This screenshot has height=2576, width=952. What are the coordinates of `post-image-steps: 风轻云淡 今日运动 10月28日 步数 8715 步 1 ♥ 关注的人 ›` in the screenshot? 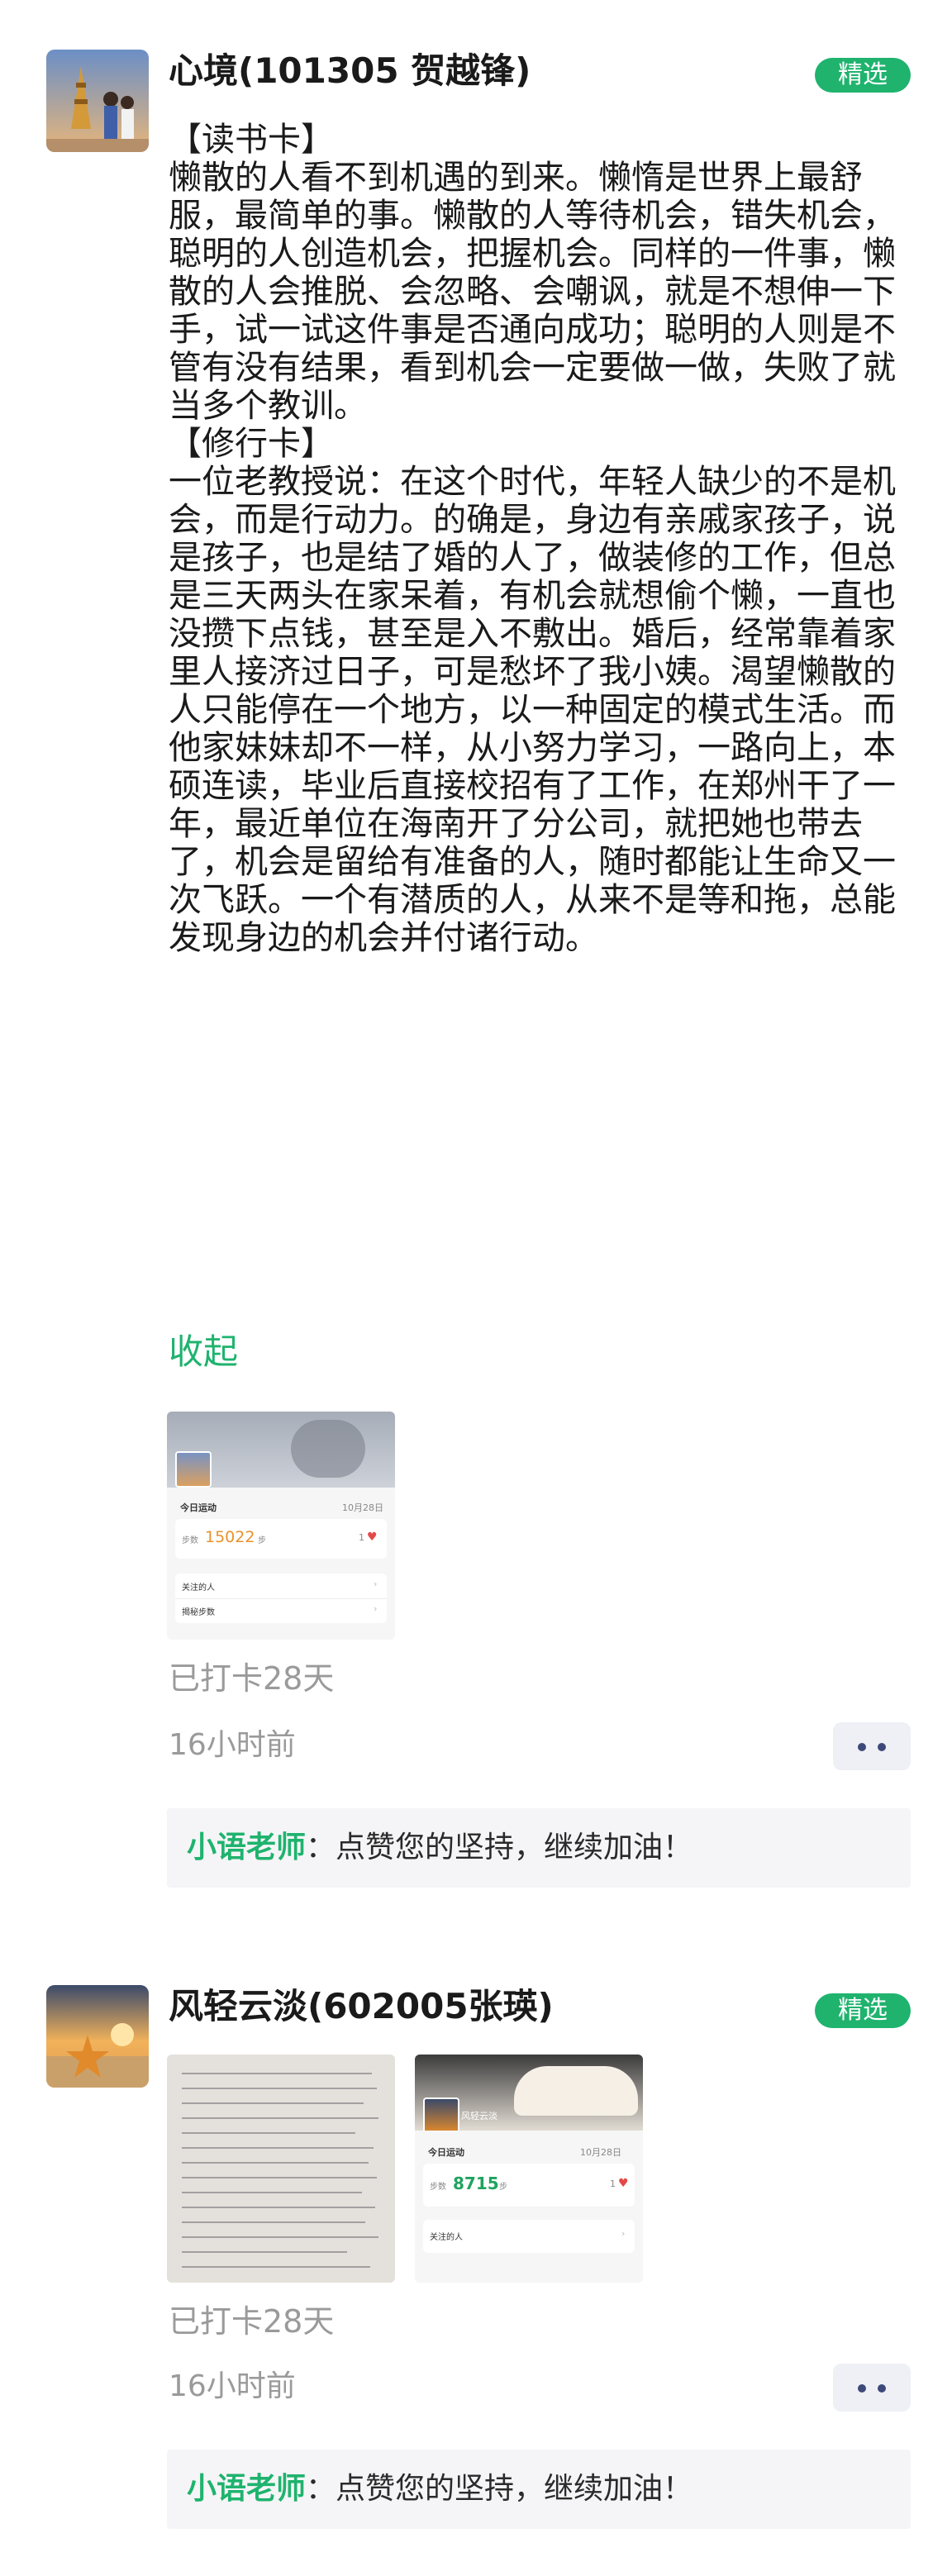 It's located at (529, 2169).